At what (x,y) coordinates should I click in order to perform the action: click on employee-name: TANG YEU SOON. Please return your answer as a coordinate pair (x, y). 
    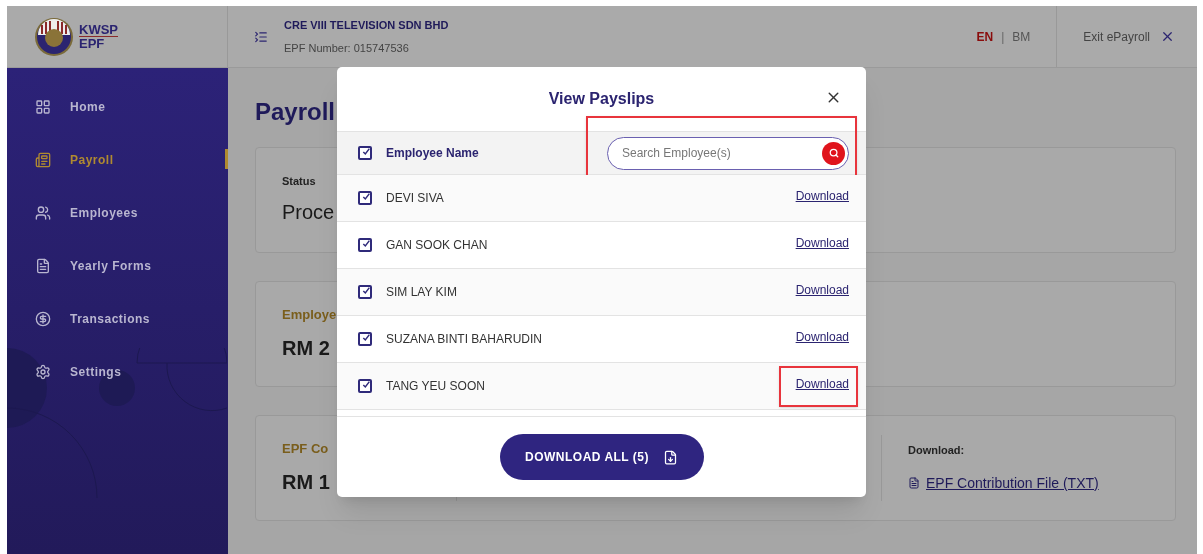
    Looking at the image, I should click on (436, 386).